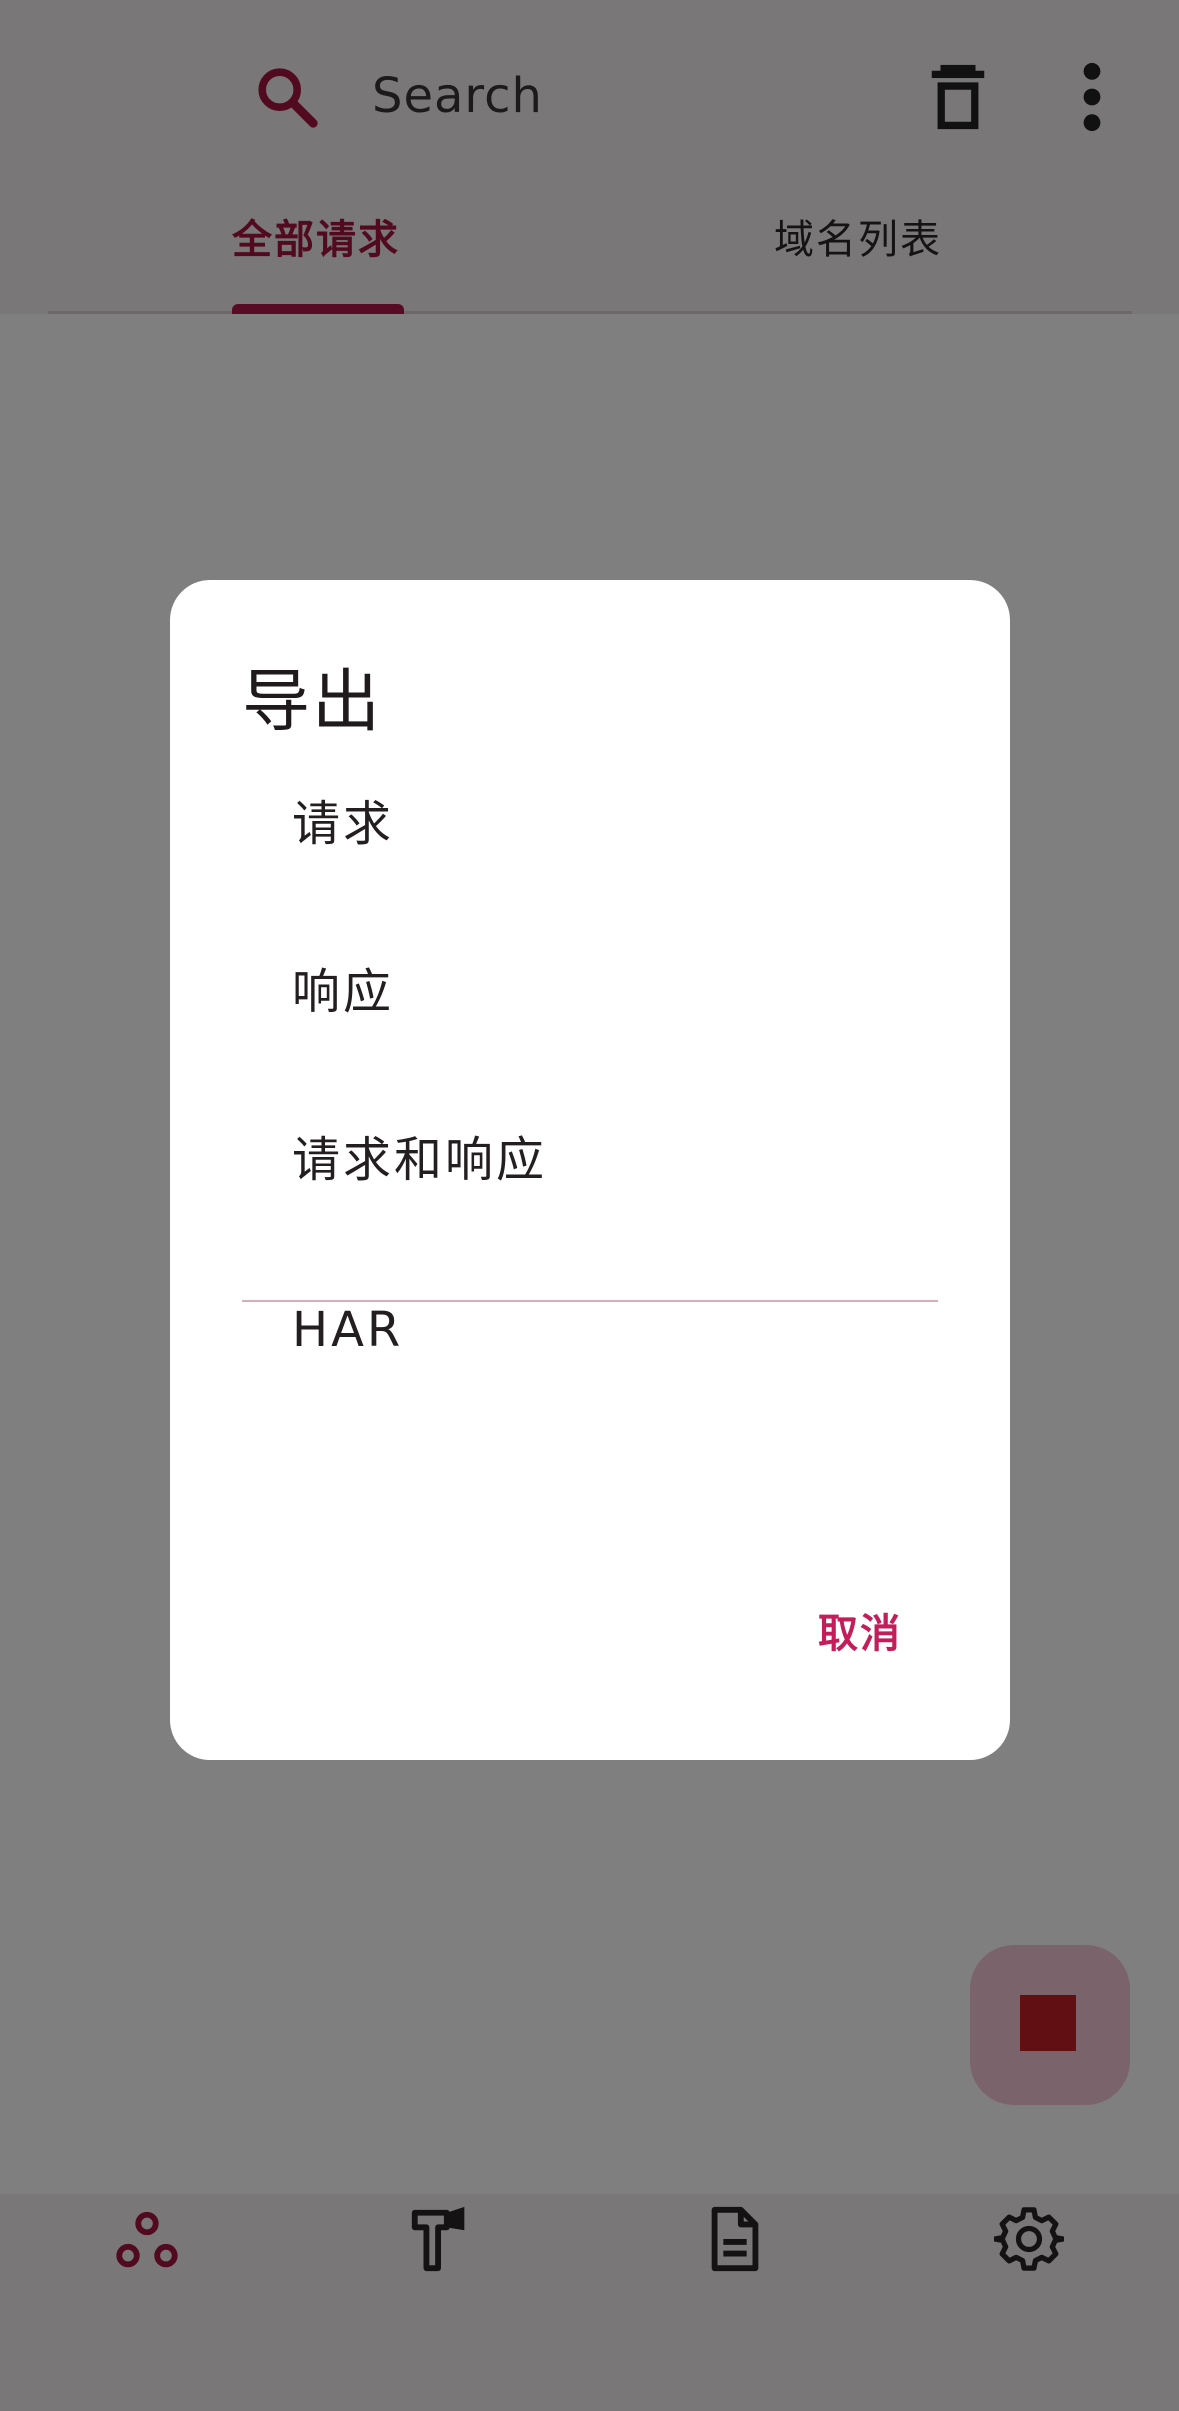 The image size is (1179, 2411). What do you see at coordinates (590, 1160) in the screenshot?
I see `export-option-both-row: 请求和响应` at bounding box center [590, 1160].